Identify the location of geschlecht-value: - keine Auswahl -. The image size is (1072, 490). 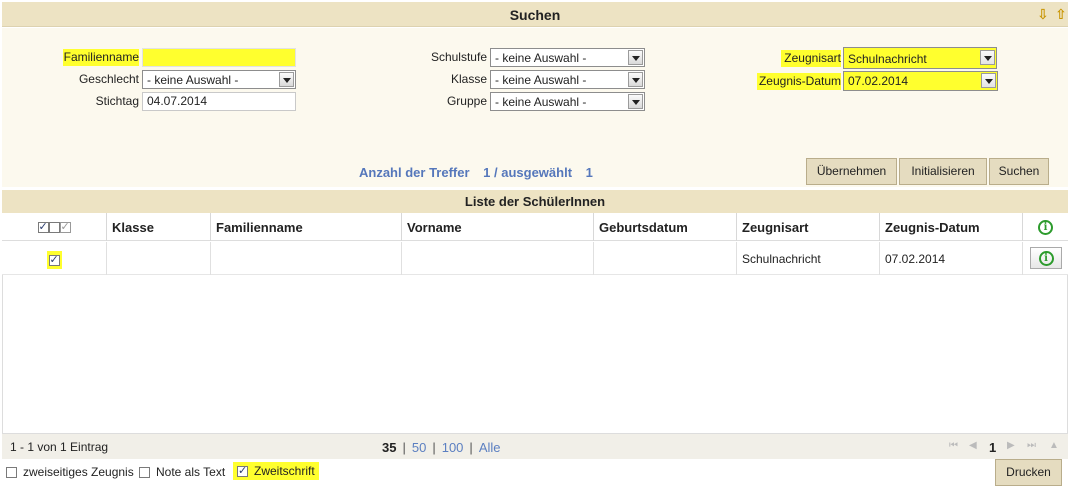
(193, 80).